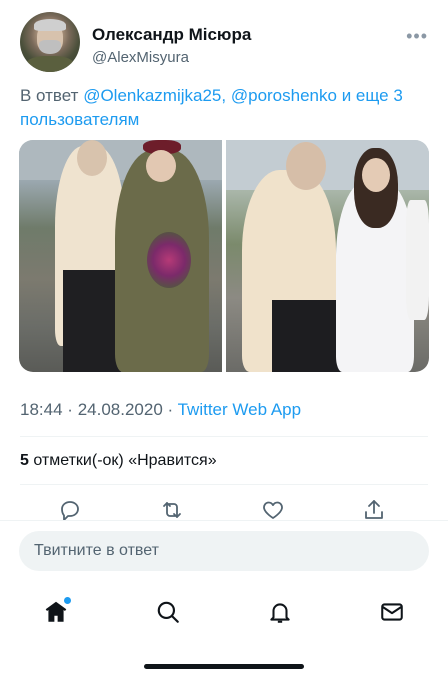 The width and height of the screenshot is (448, 680). Describe the element at coordinates (171, 35) in the screenshot. I see `author-name: Олександр Місюра` at that location.